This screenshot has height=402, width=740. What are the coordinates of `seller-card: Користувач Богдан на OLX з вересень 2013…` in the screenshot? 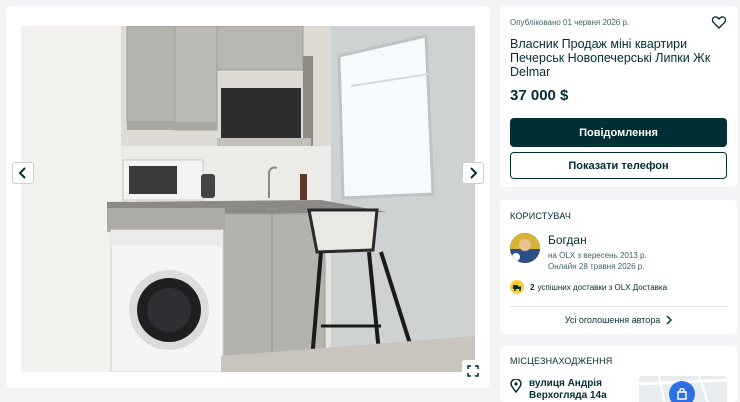 It's located at (618, 267).